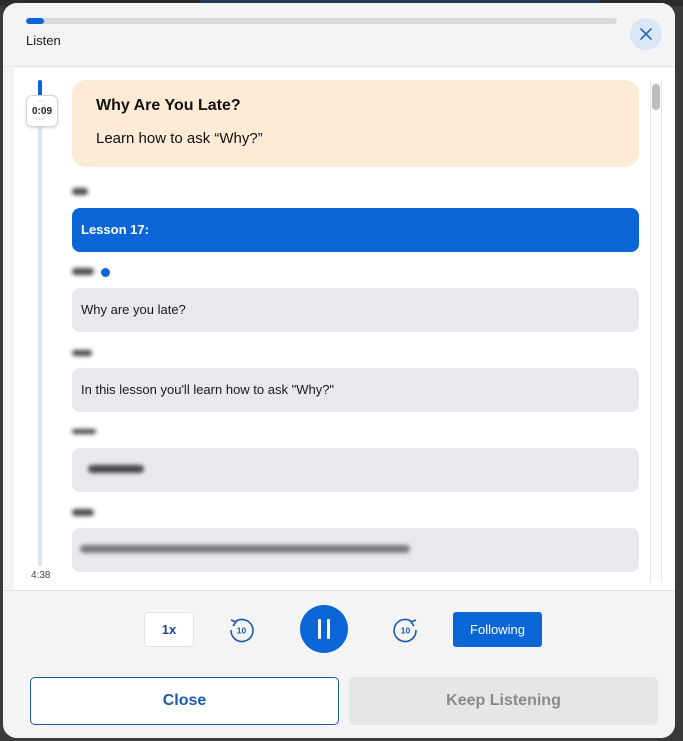 This screenshot has height=741, width=683. Describe the element at coordinates (105, 272) in the screenshot. I see `now-playing-dot` at that location.